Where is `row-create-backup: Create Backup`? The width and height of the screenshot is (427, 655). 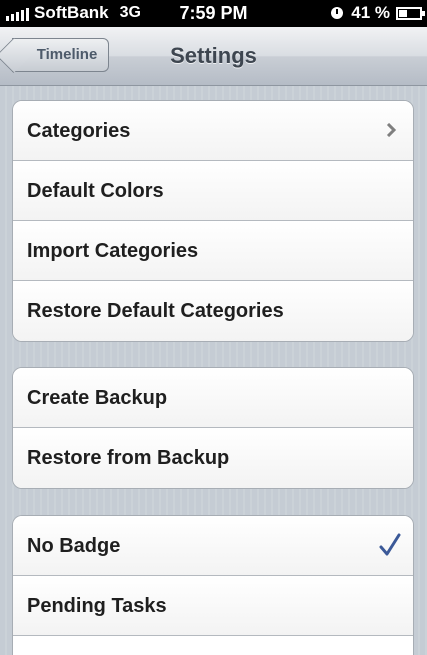
row-create-backup: Create Backup is located at coordinates (213, 398).